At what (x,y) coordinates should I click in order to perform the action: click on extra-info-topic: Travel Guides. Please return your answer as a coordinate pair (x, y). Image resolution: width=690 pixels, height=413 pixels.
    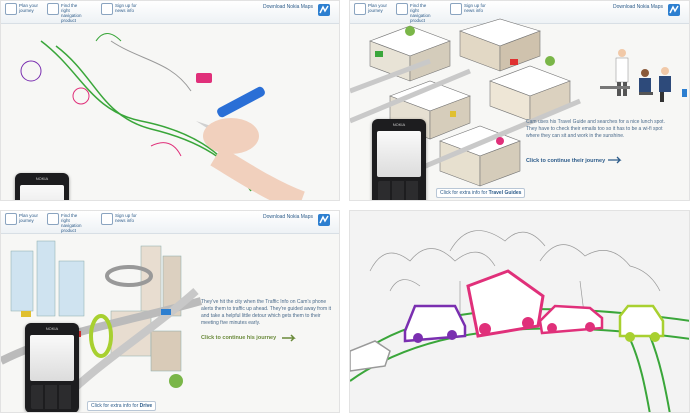
    Looking at the image, I should click on (505, 193).